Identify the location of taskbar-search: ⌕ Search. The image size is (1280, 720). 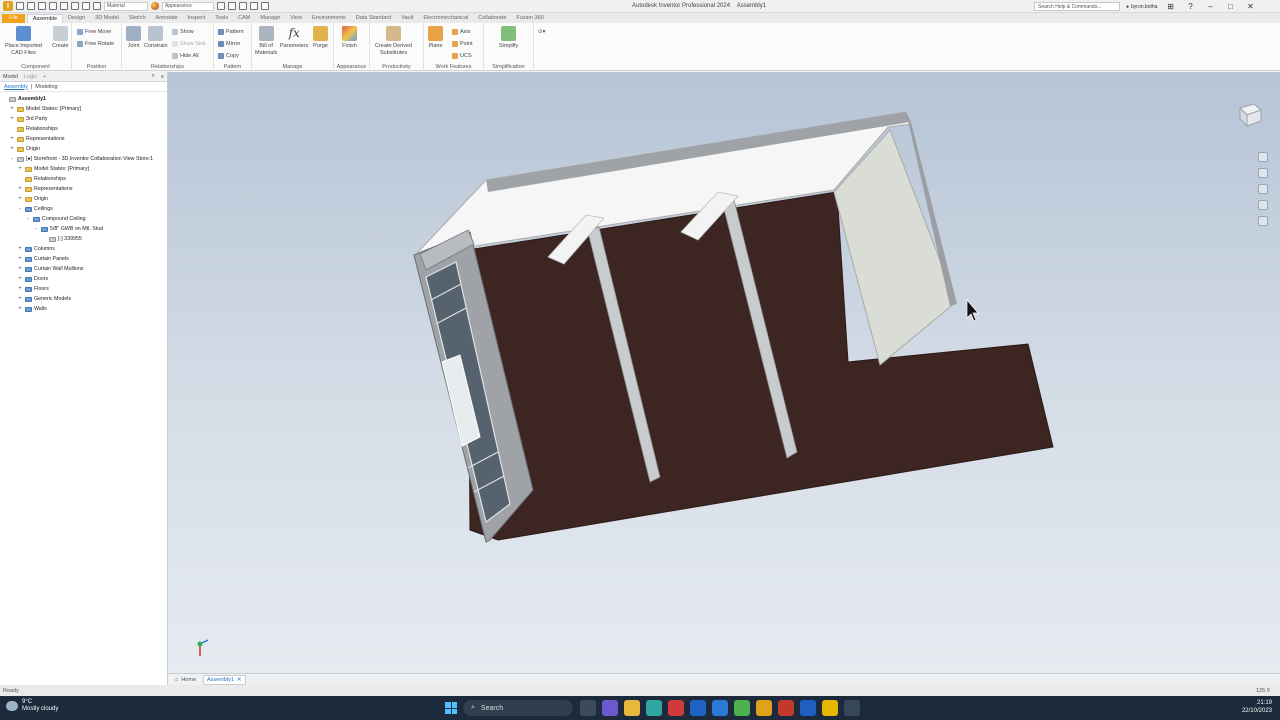
(518, 708).